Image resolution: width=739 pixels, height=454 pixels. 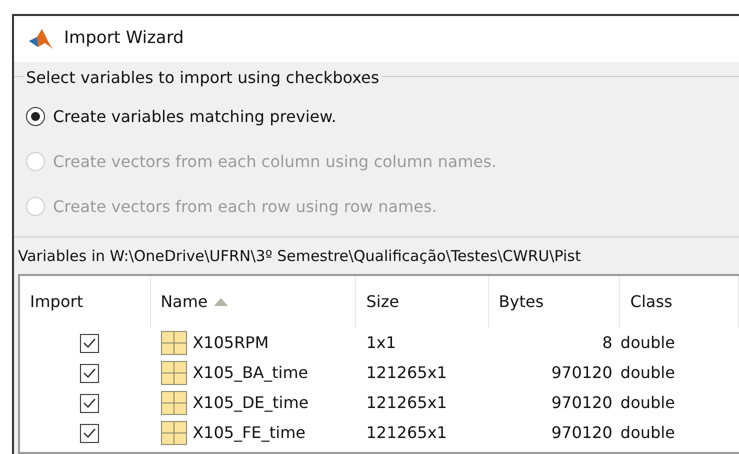 What do you see at coordinates (250, 403) in the screenshot?
I see `table-cell-text: X105_DE_time` at bounding box center [250, 403].